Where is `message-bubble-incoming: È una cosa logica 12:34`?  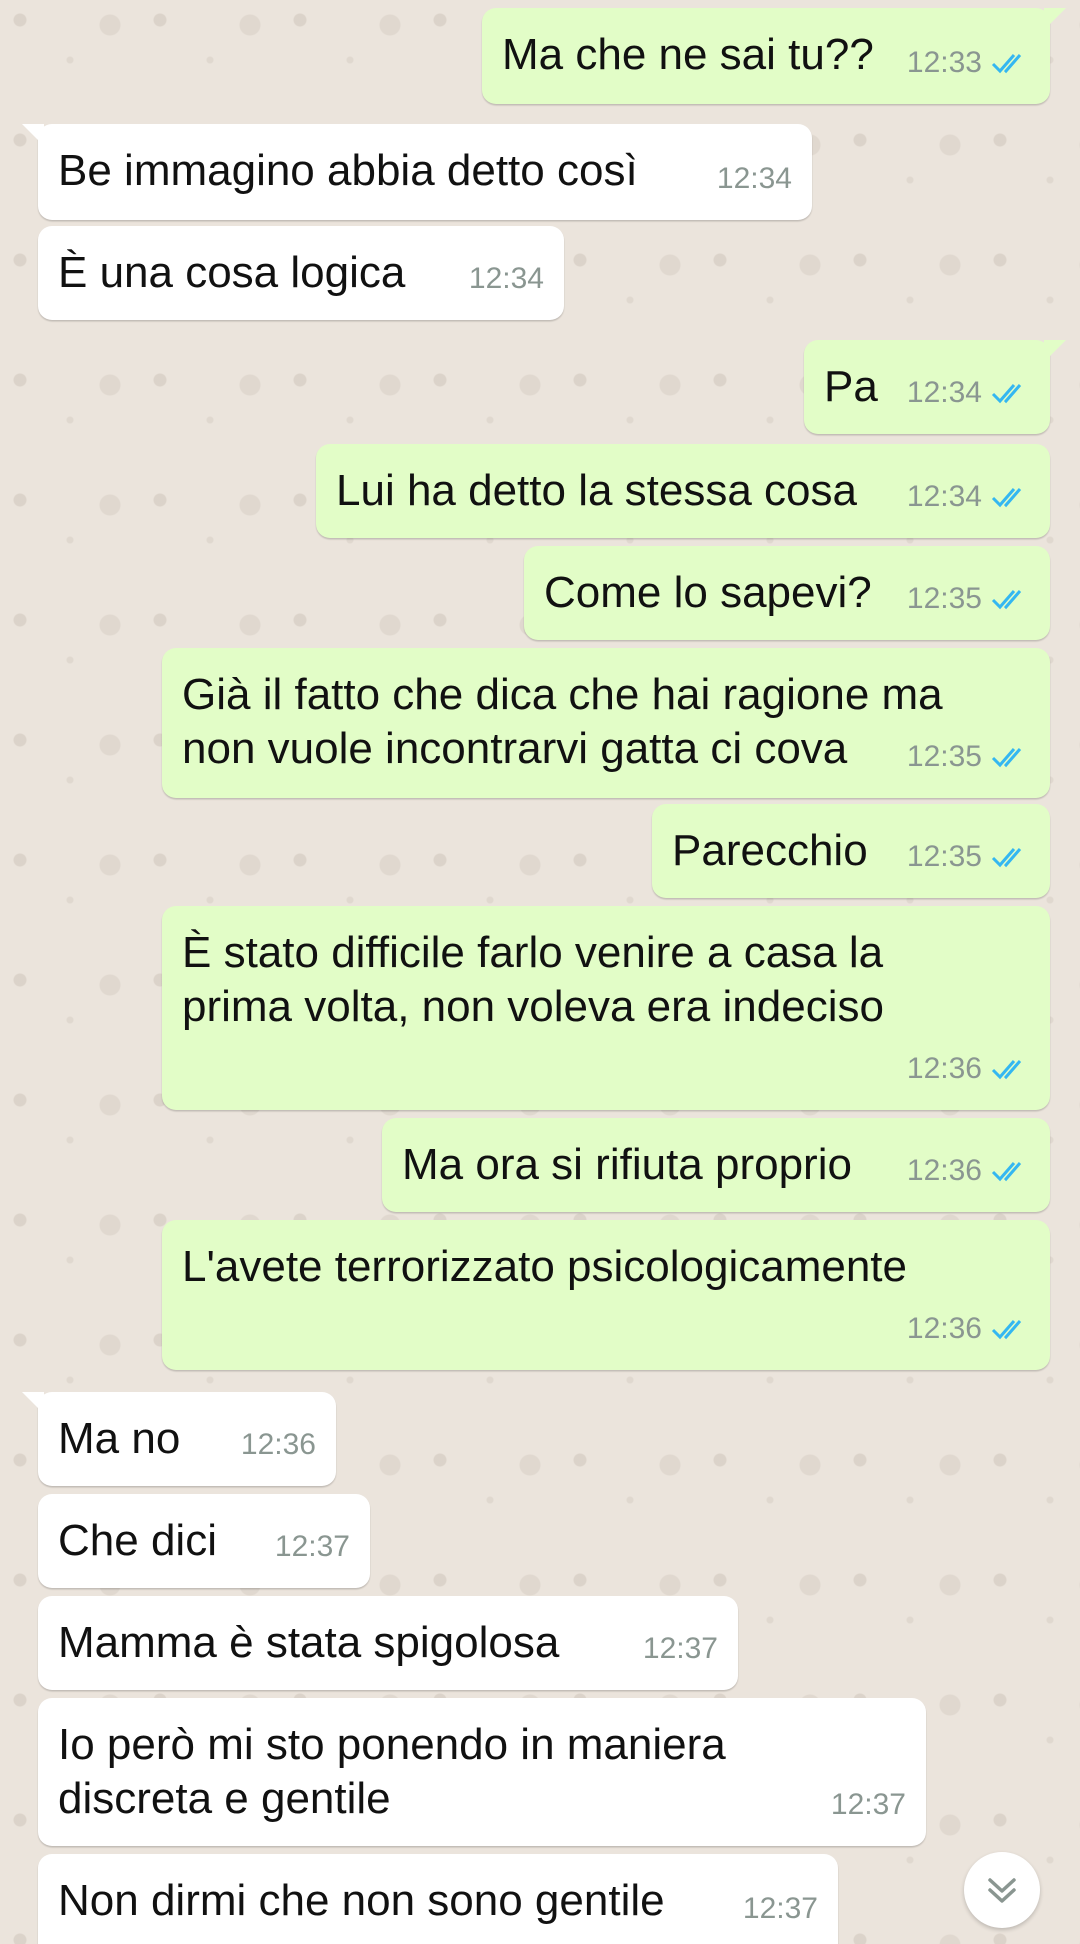
message-bubble-incoming: È una cosa logica 12:34 is located at coordinates (301, 273).